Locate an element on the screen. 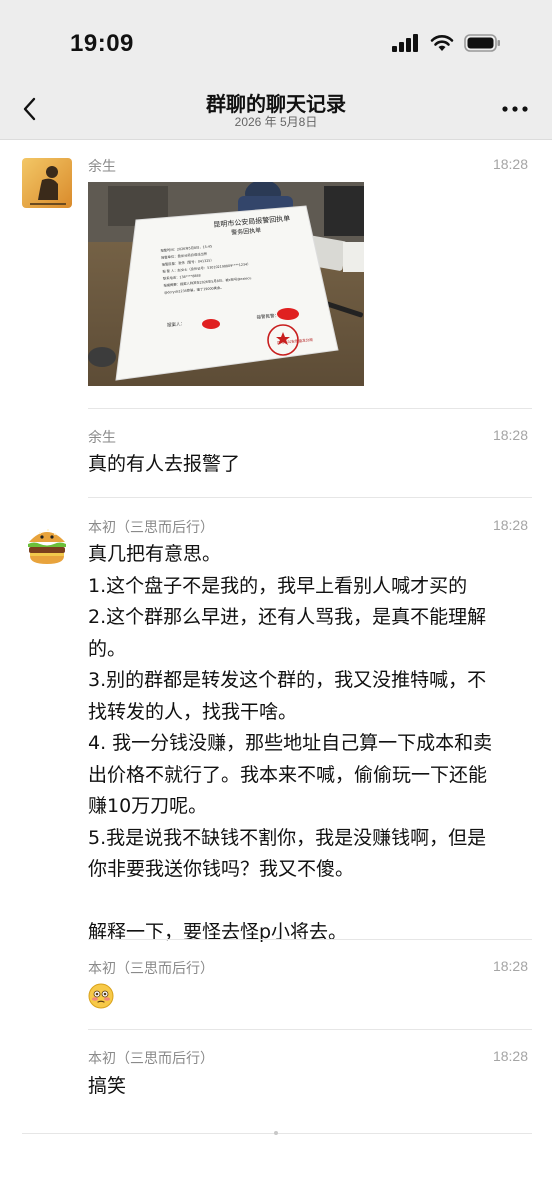  message-line: 5.我是说我不缺钱不割你，我是没赚钱啊，但是 is located at coordinates (287, 837).